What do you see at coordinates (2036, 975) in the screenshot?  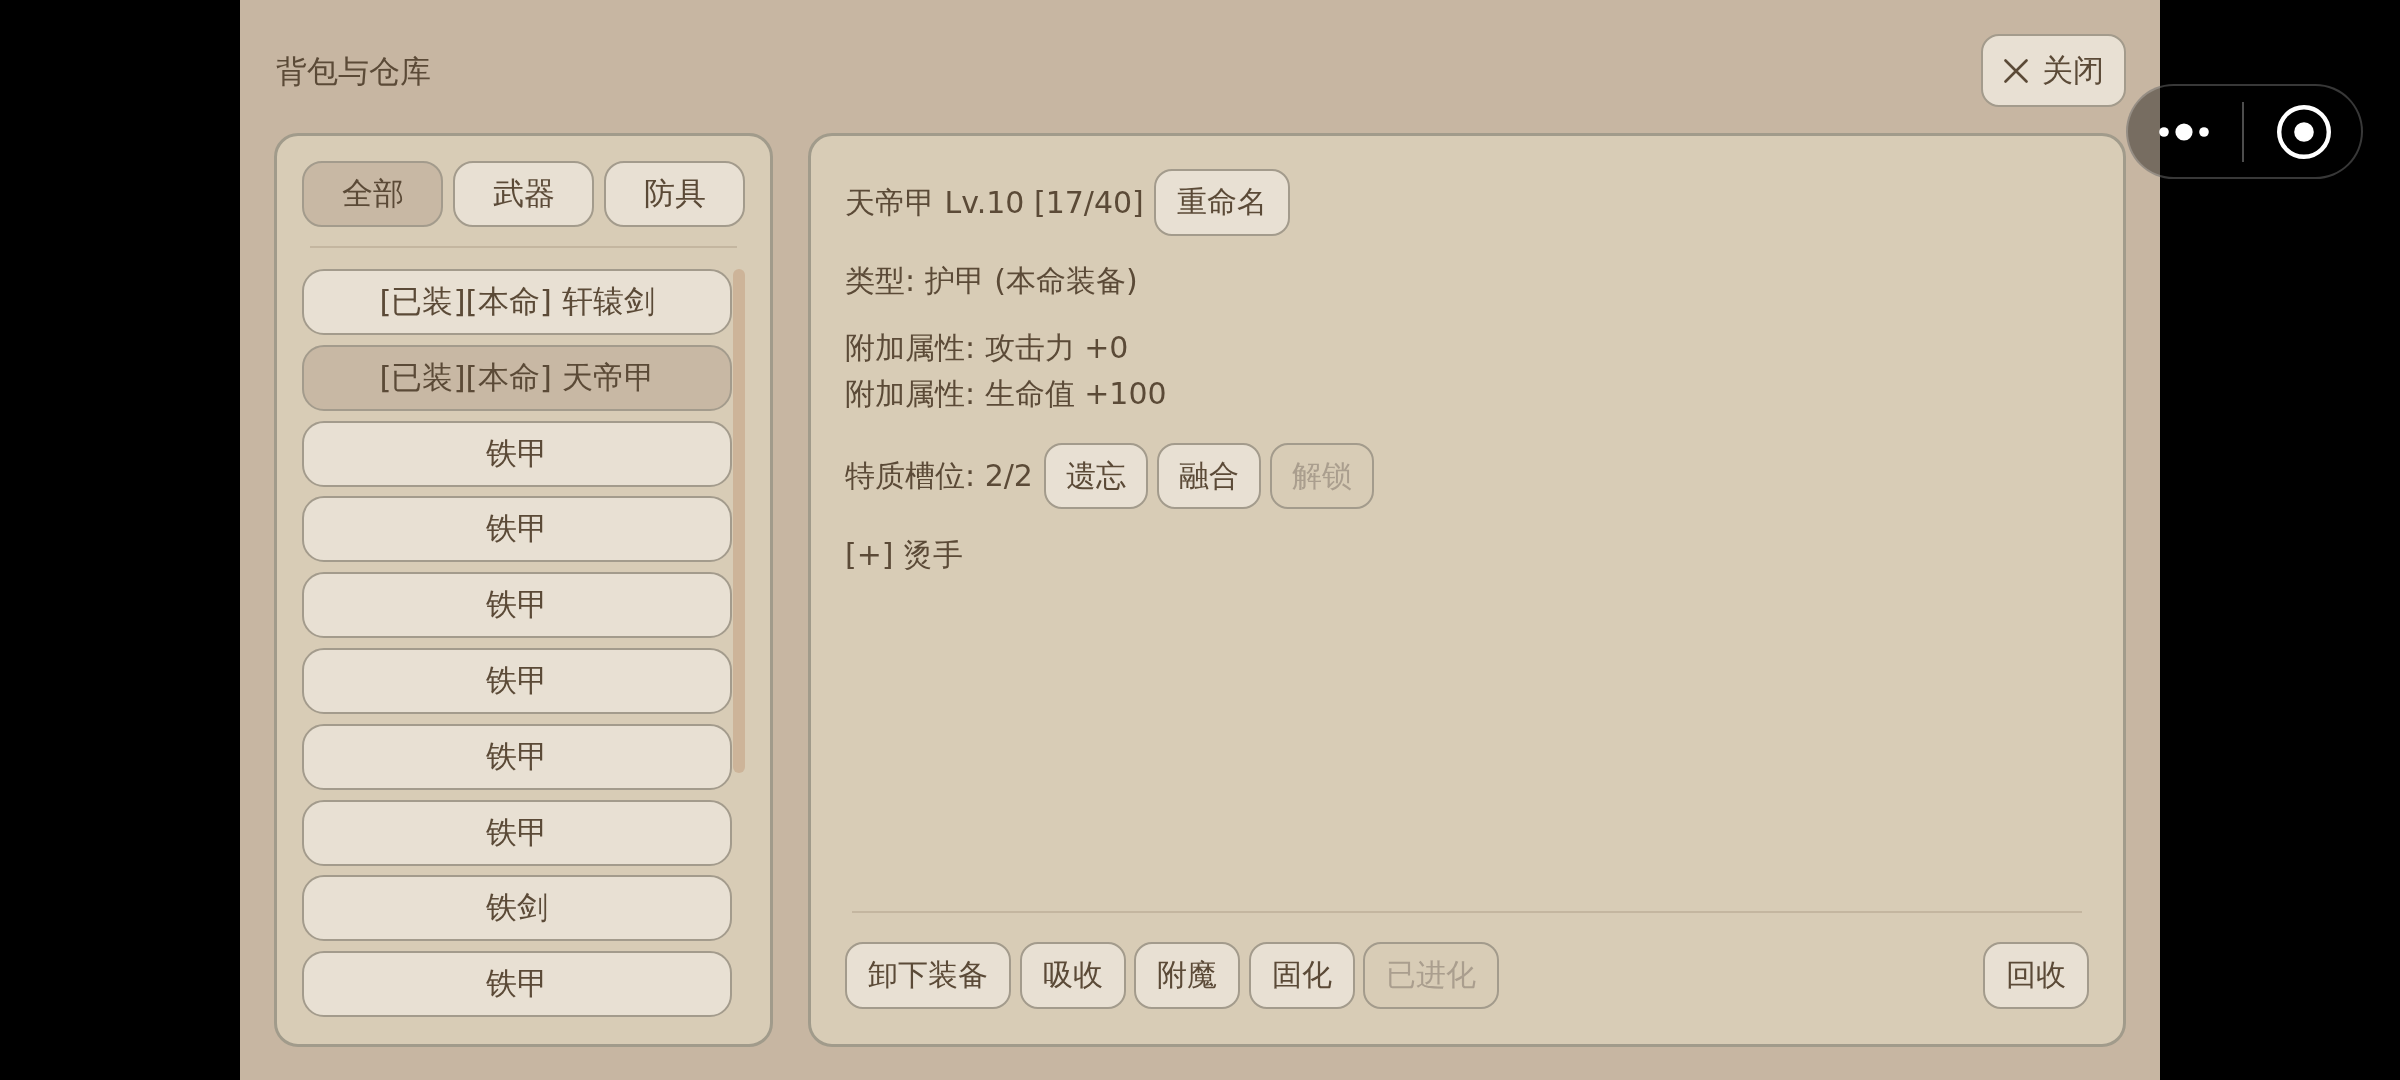 I see `recycle-button: 回收` at bounding box center [2036, 975].